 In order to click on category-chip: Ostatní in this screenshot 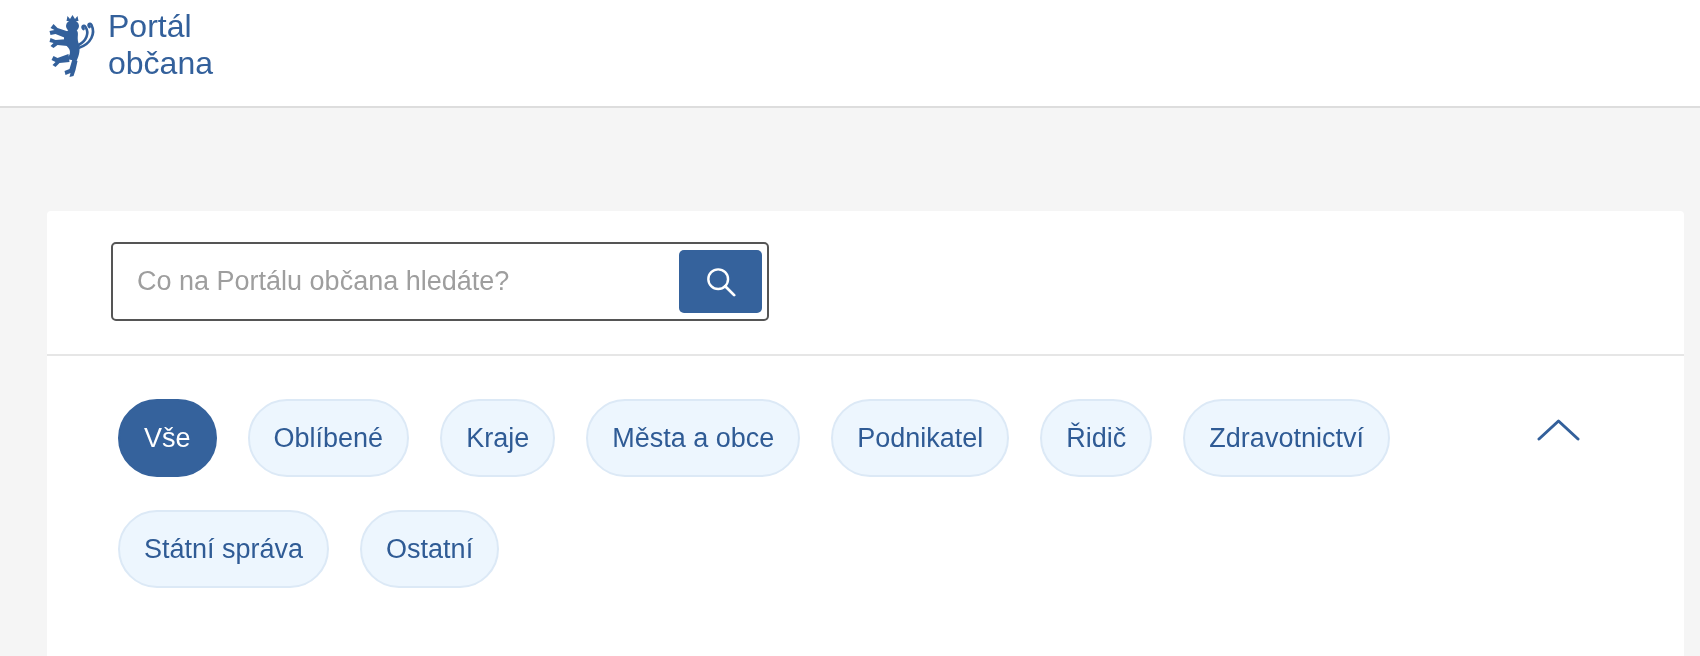, I will do `click(430, 549)`.